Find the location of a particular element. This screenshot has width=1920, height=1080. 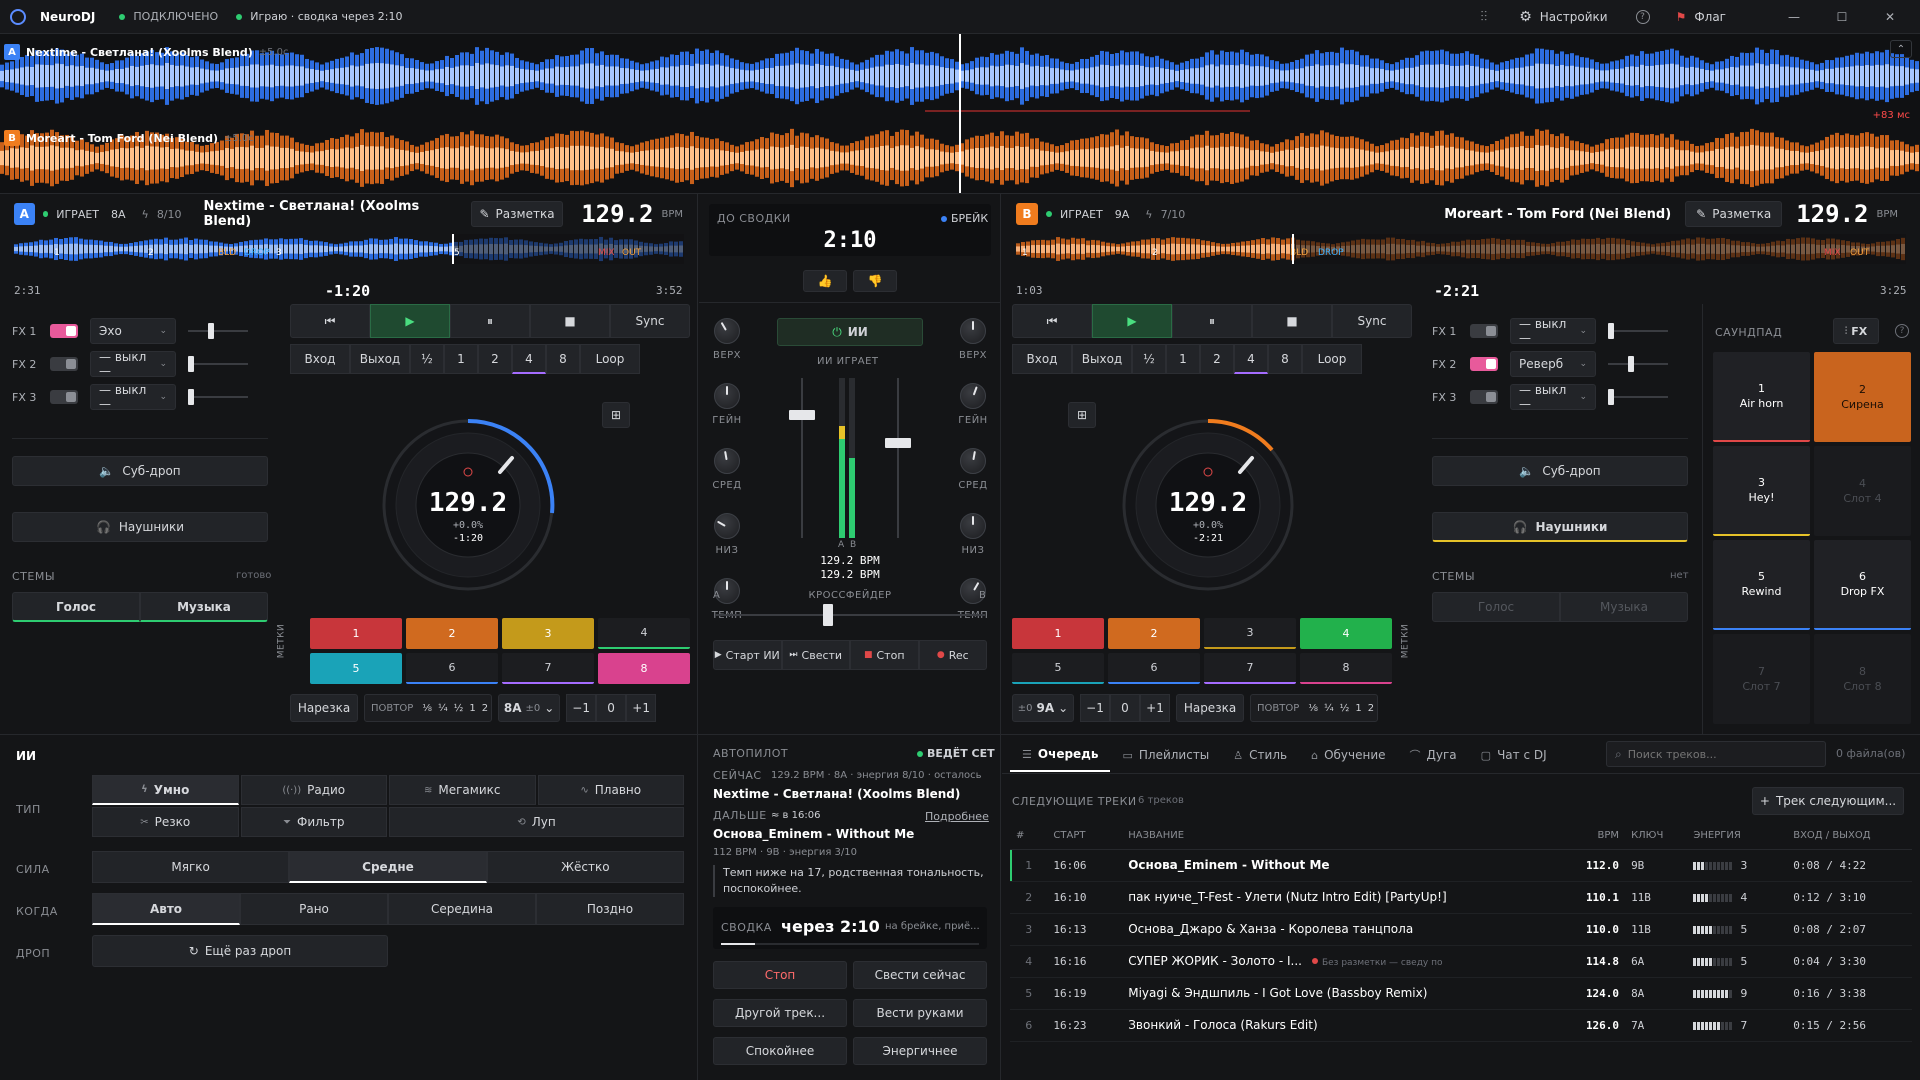

deck-a-play-button: ▶ is located at coordinates (410, 321).